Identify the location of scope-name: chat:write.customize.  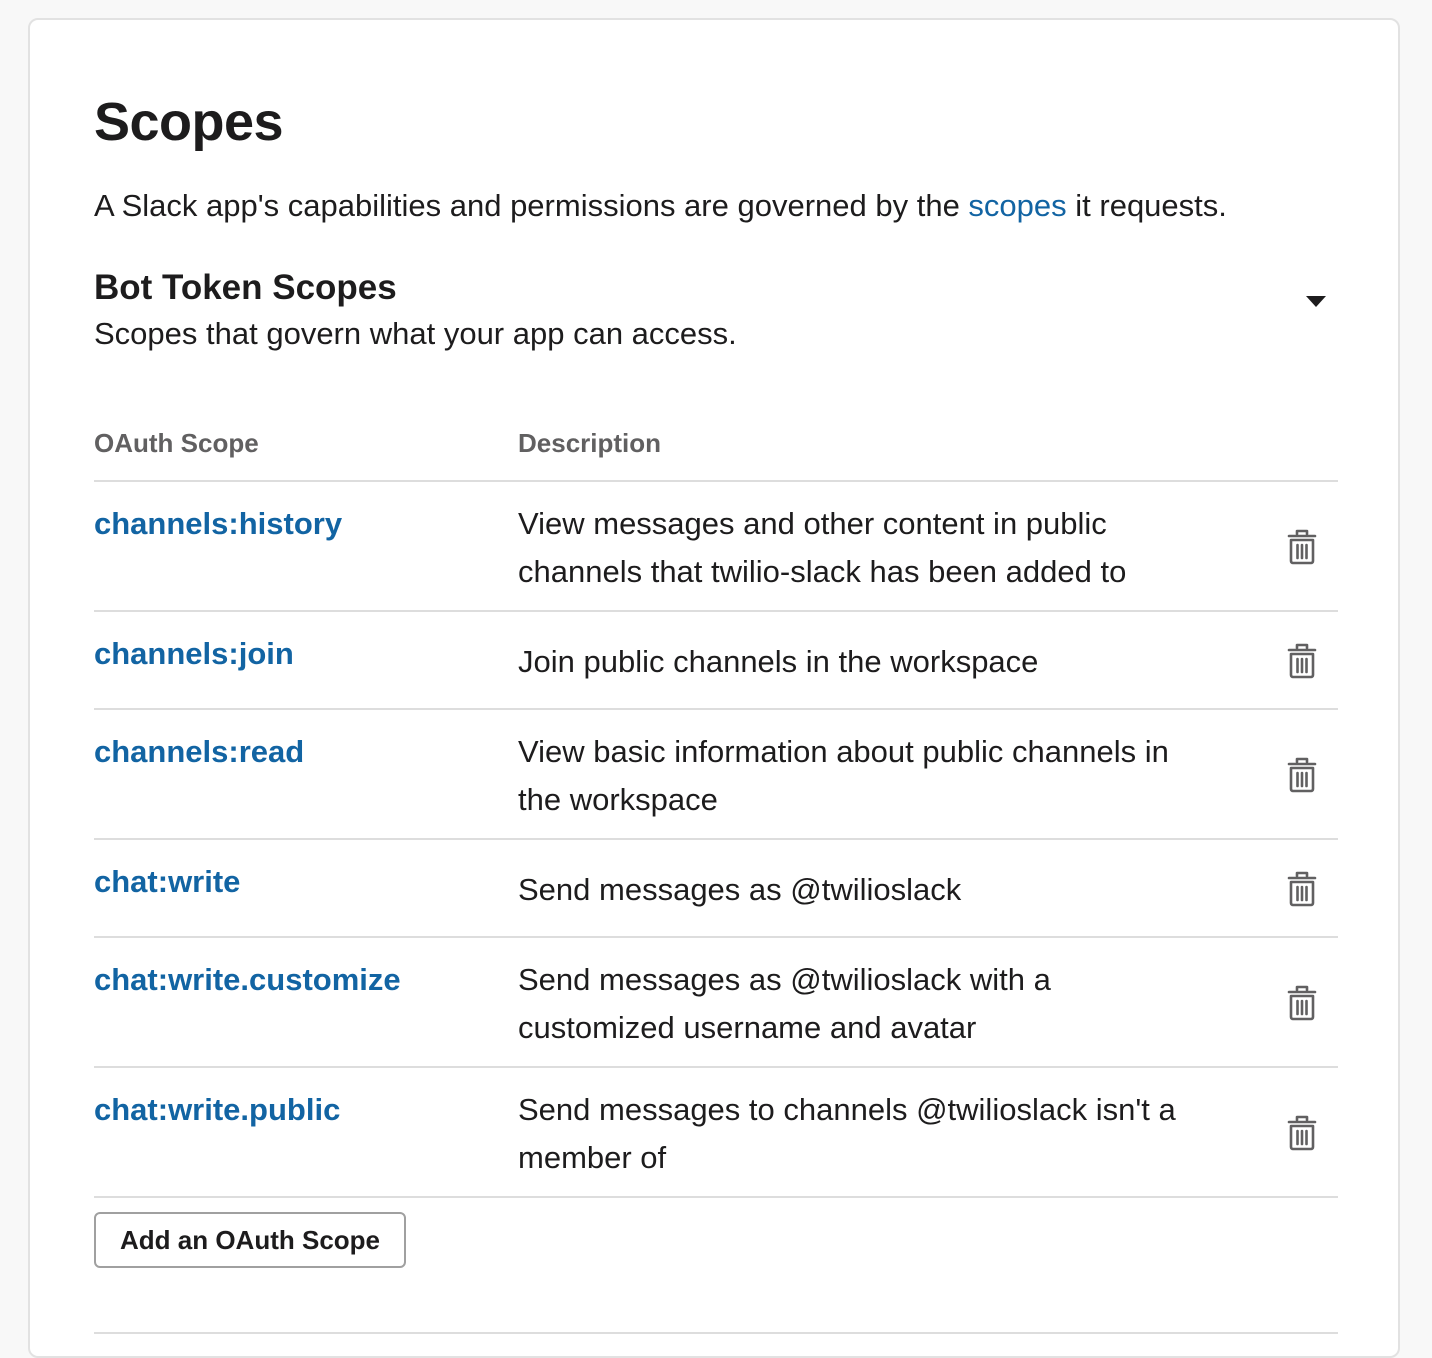
(247, 980).